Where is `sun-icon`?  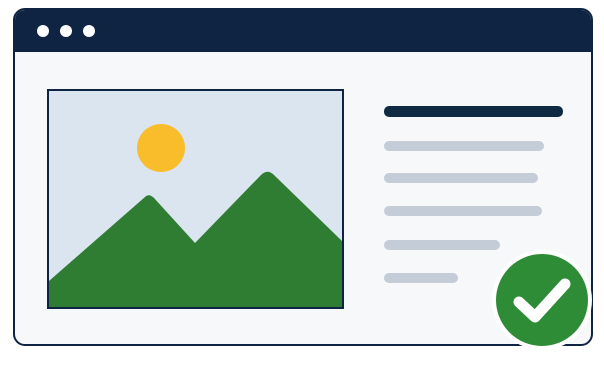 sun-icon is located at coordinates (161, 148).